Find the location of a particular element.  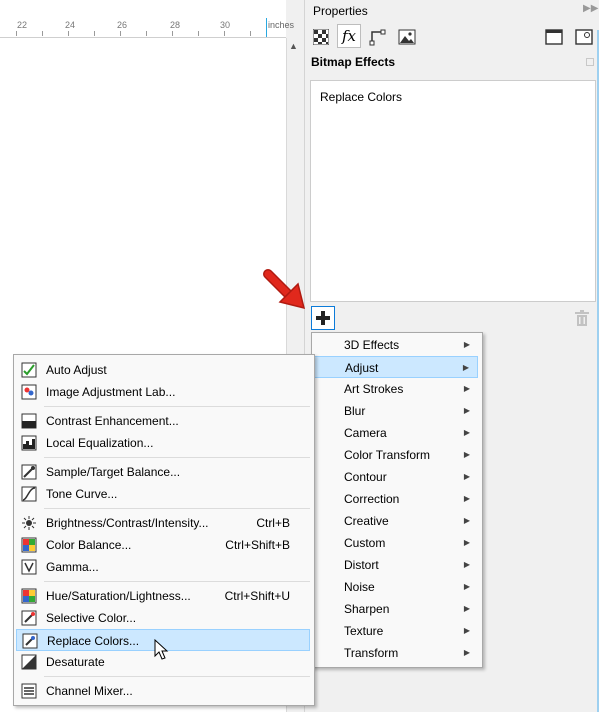

submenu-item: Contour ▶ is located at coordinates (396, 477).